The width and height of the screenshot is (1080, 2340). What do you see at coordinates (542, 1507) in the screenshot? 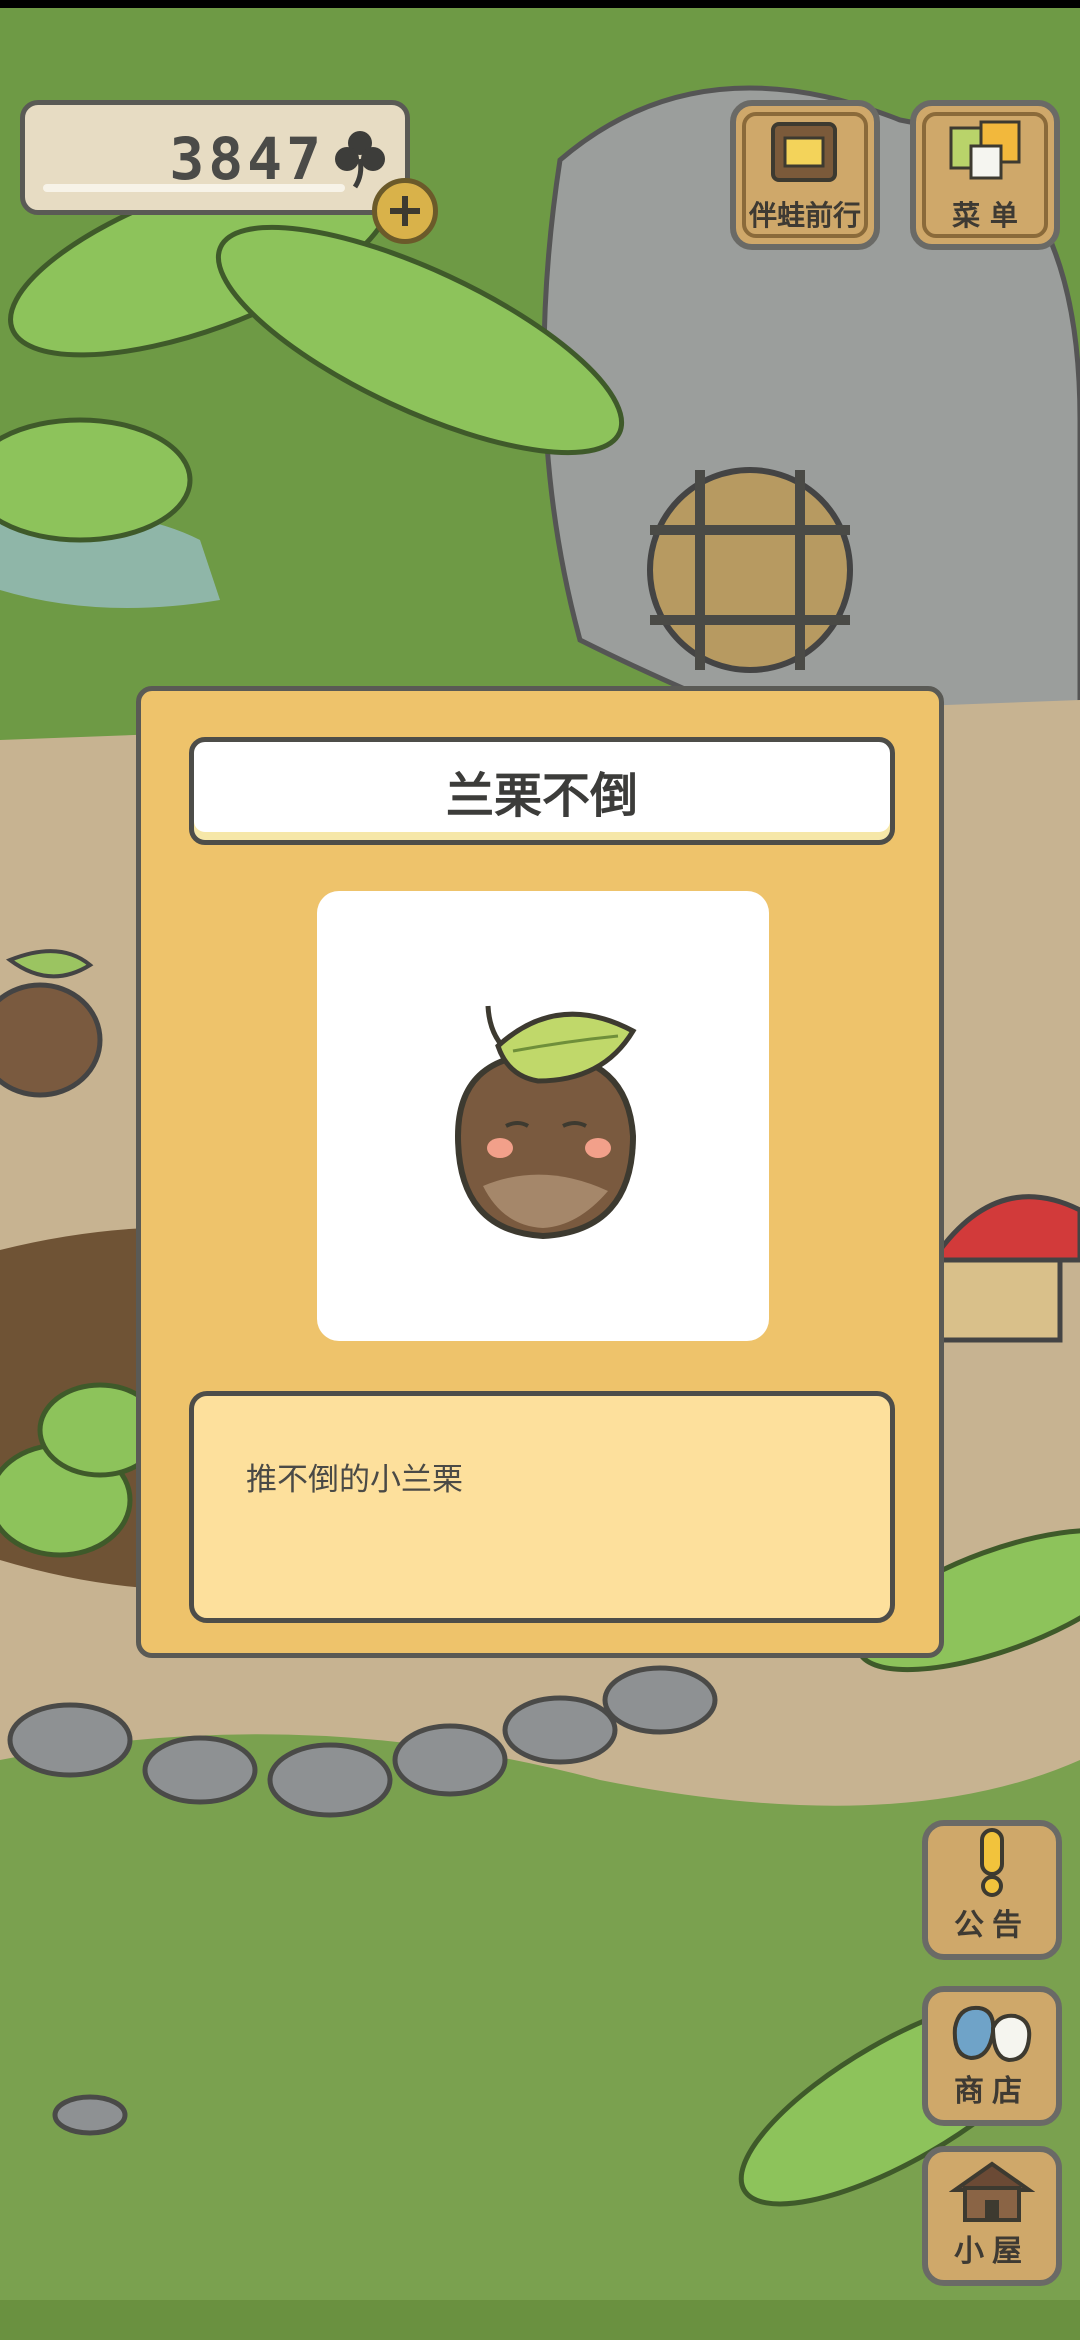
I see `item-description-box: 推不倒的小兰栗` at bounding box center [542, 1507].